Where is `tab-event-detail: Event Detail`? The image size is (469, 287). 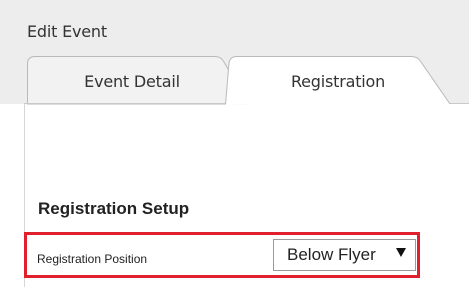 tab-event-detail: Event Detail is located at coordinates (138, 80).